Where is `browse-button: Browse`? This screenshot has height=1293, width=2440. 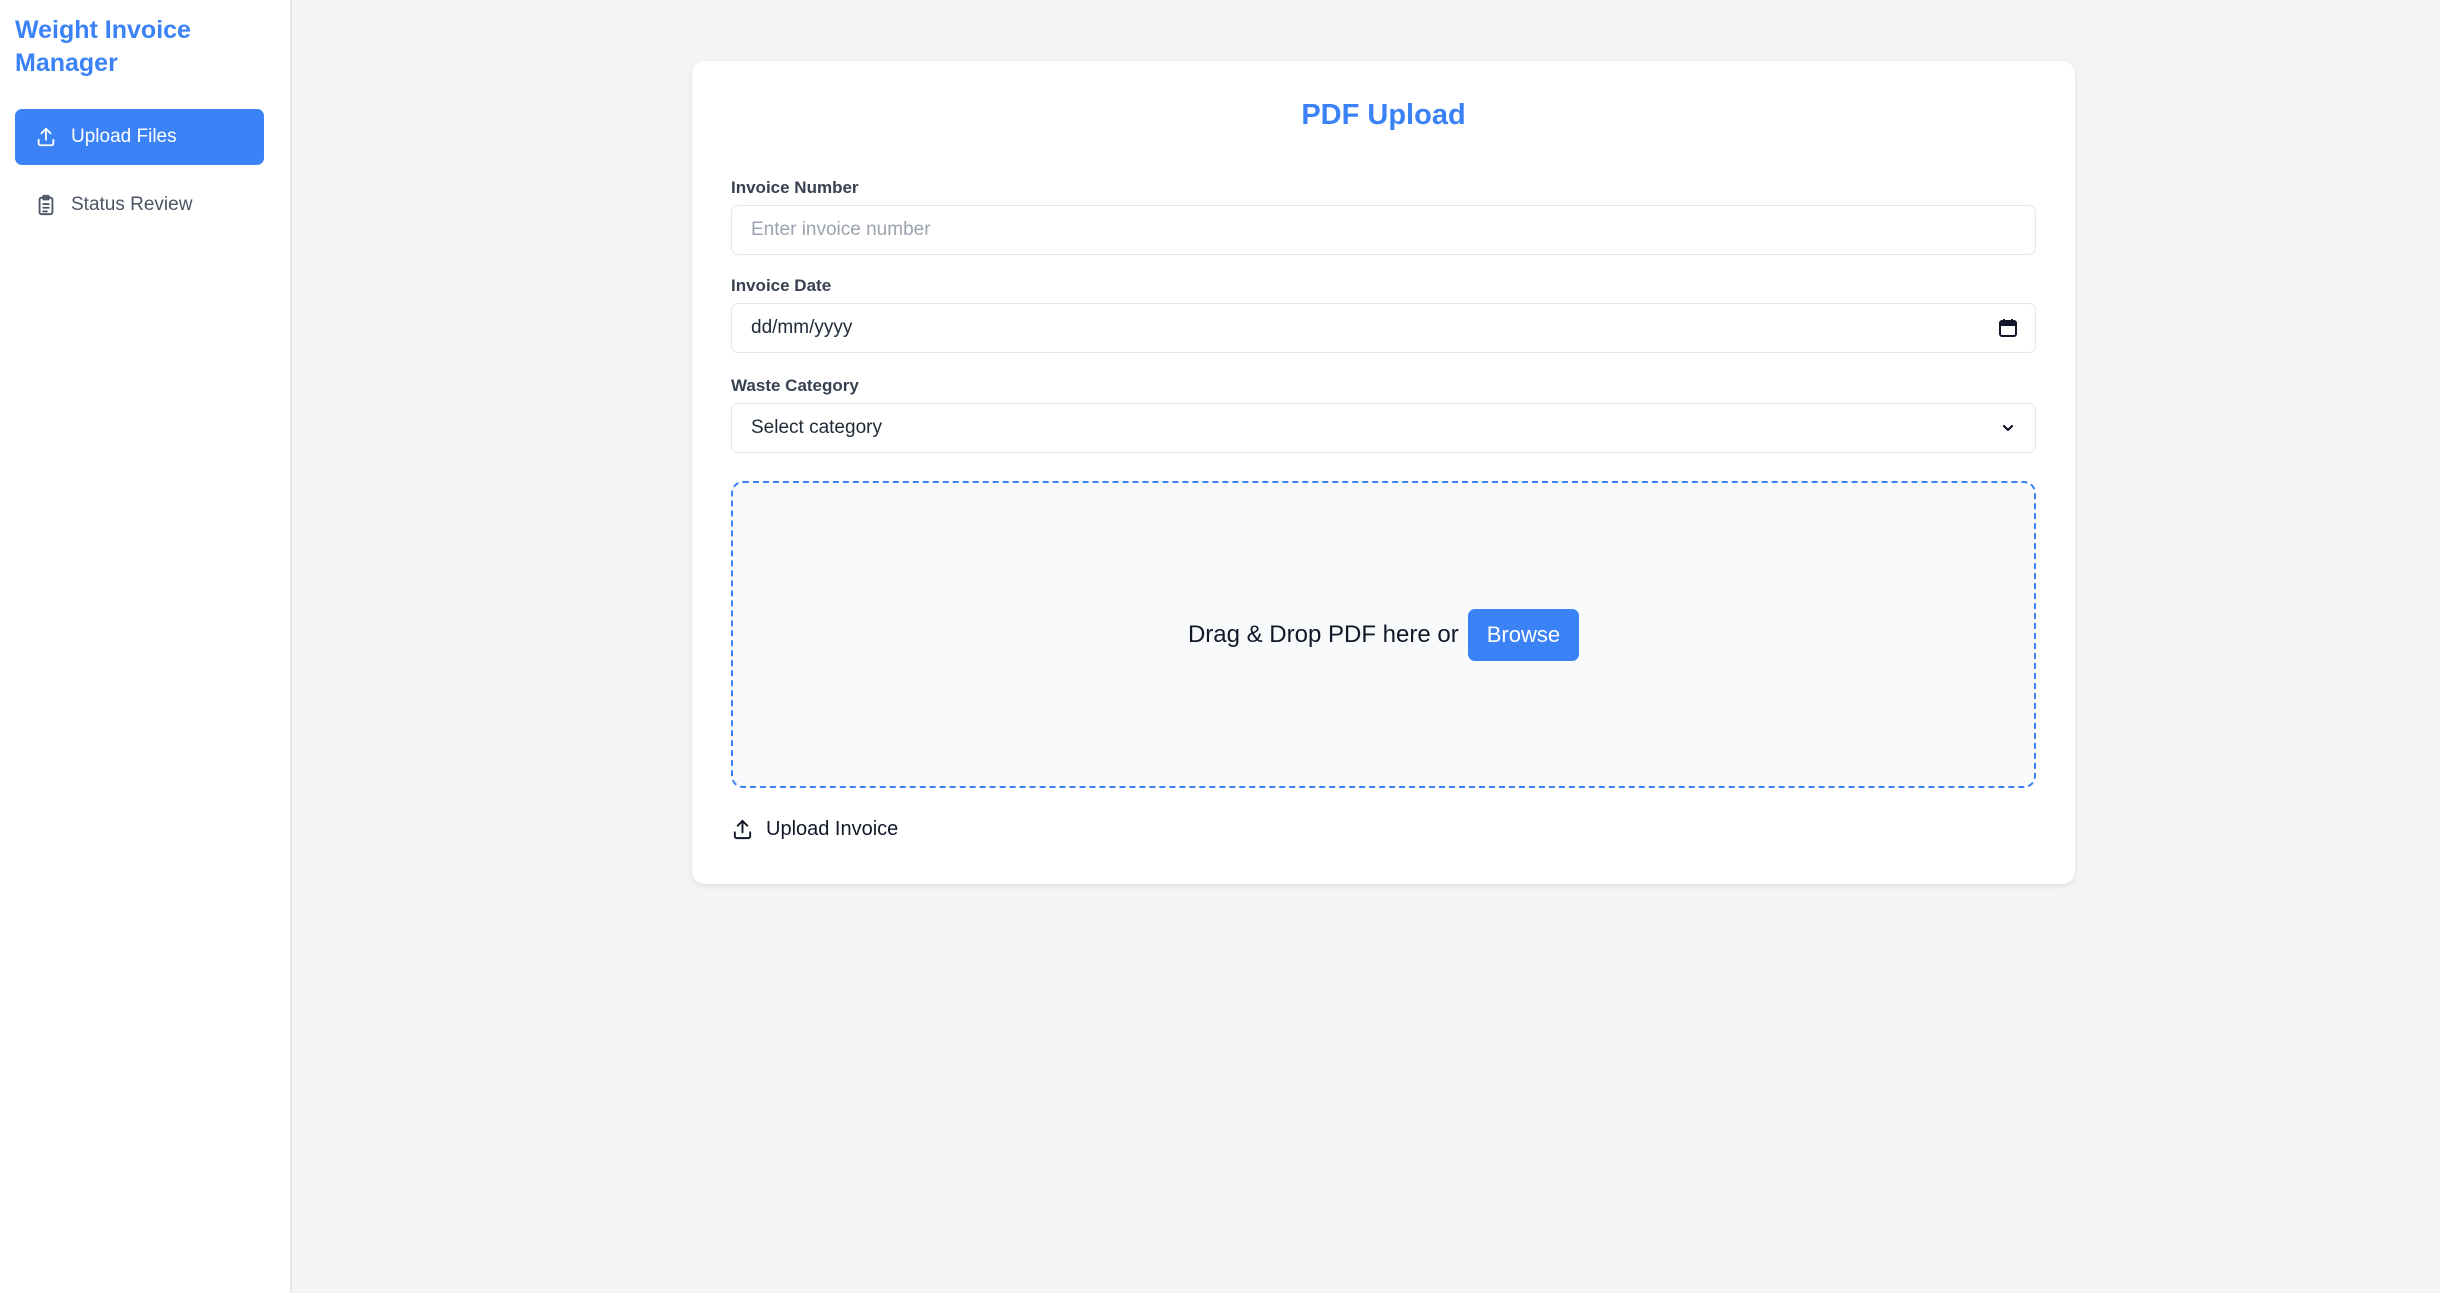 browse-button: Browse is located at coordinates (1523, 634).